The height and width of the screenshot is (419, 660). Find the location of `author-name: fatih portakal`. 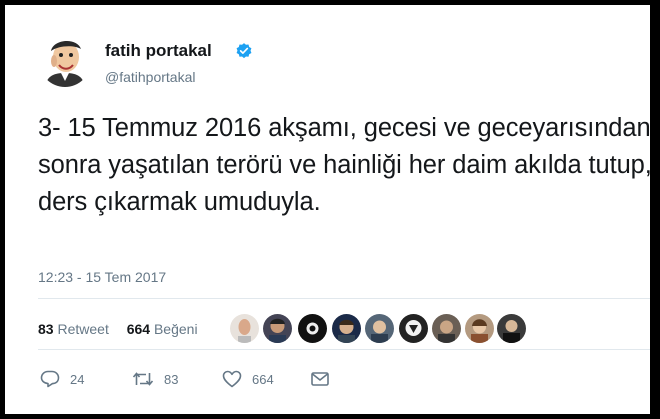

author-name: fatih portakal is located at coordinates (158, 51).